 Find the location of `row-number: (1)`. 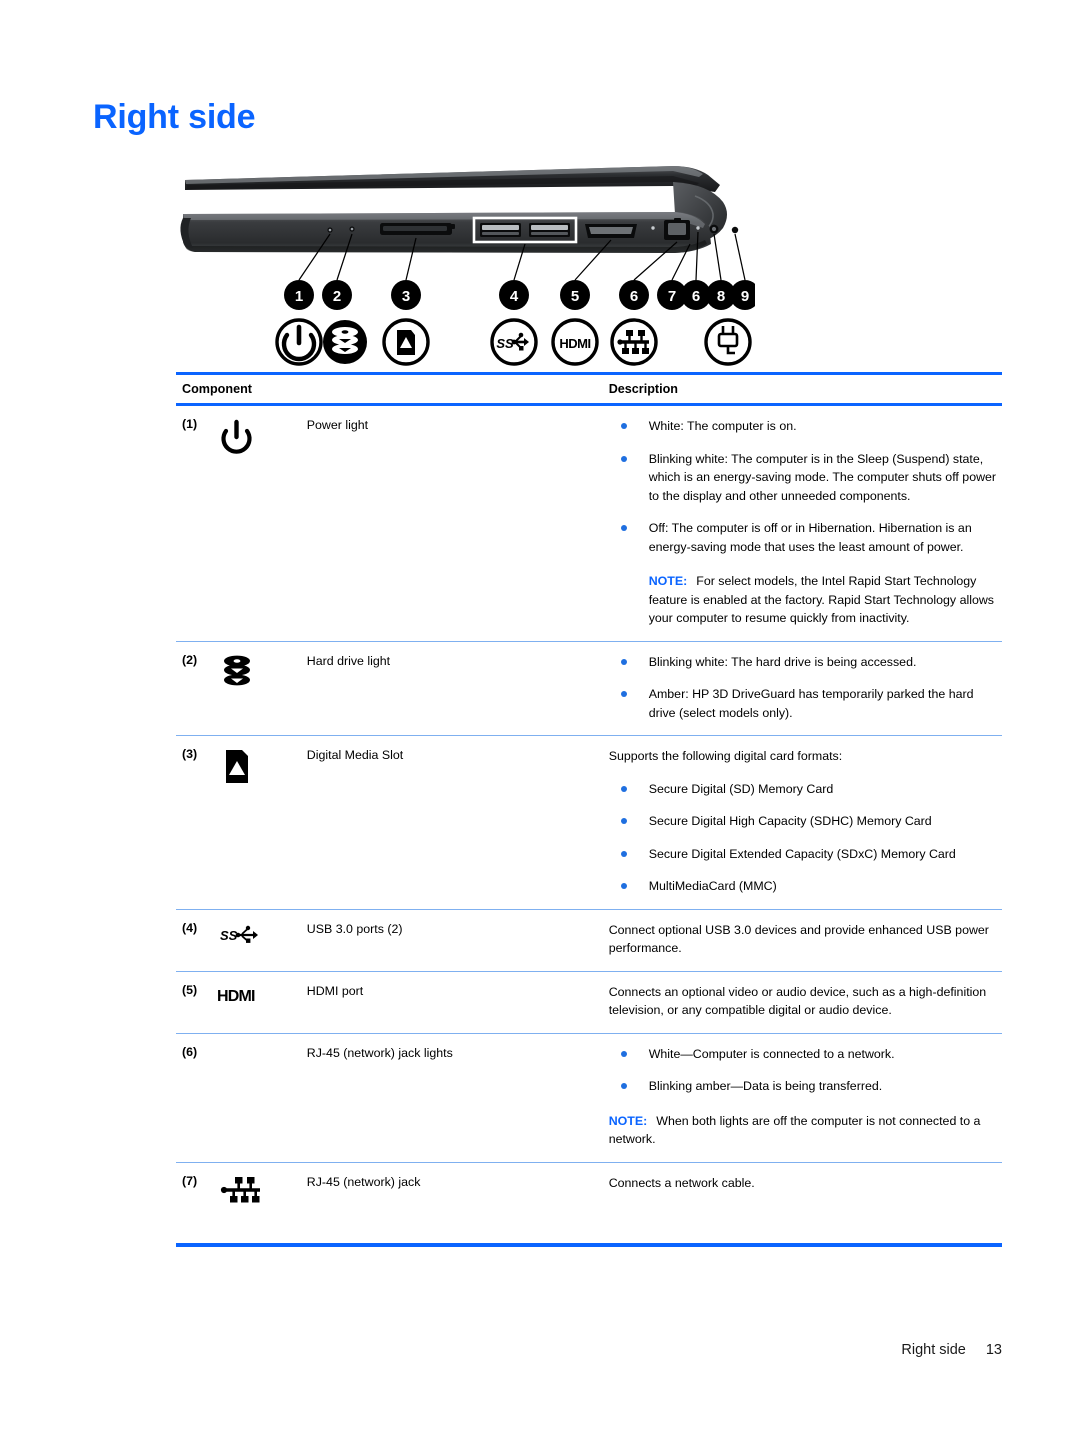

row-number: (1) is located at coordinates (196, 523).